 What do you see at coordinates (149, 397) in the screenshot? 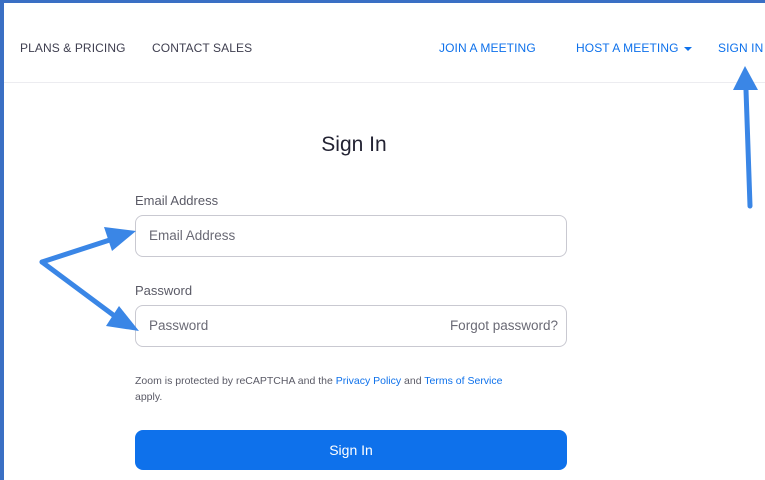
I see `recaptcha-suffix: apply.` at bounding box center [149, 397].